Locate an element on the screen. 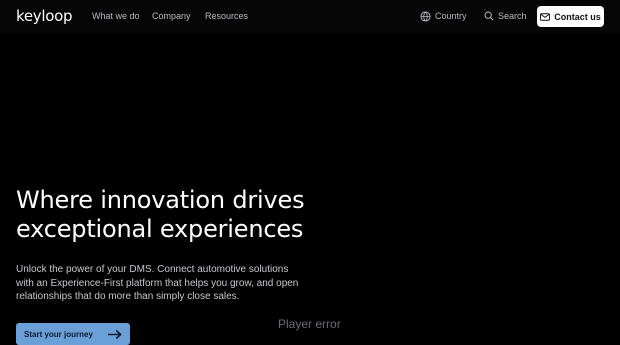  contact-us-button: Contact us is located at coordinates (570, 16).